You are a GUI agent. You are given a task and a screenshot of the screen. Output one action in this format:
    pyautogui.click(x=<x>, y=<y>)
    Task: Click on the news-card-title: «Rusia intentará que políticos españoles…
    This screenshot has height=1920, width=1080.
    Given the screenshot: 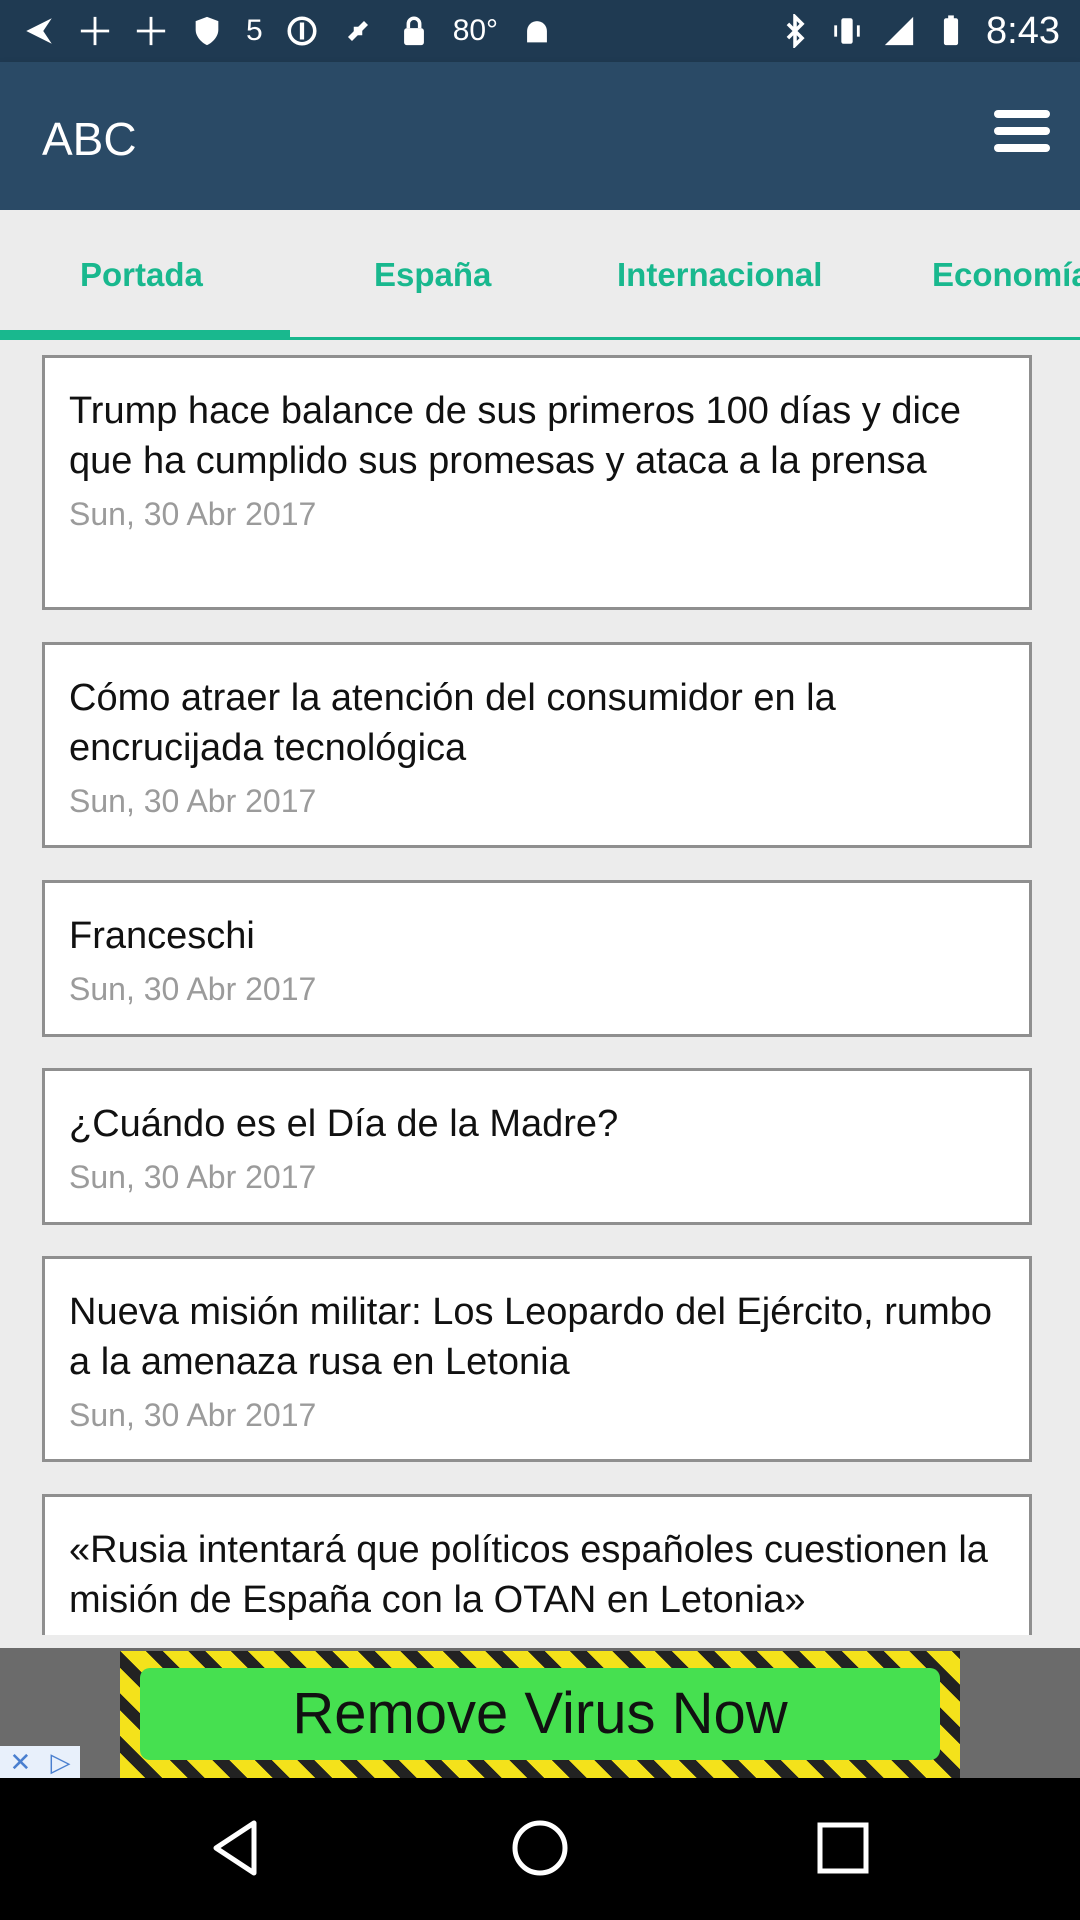 What is the action you would take?
    pyautogui.click(x=528, y=1575)
    